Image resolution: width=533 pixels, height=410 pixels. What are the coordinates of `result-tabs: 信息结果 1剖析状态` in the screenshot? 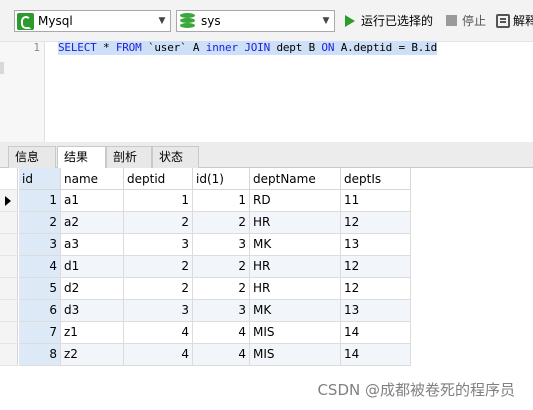 It's located at (266, 165).